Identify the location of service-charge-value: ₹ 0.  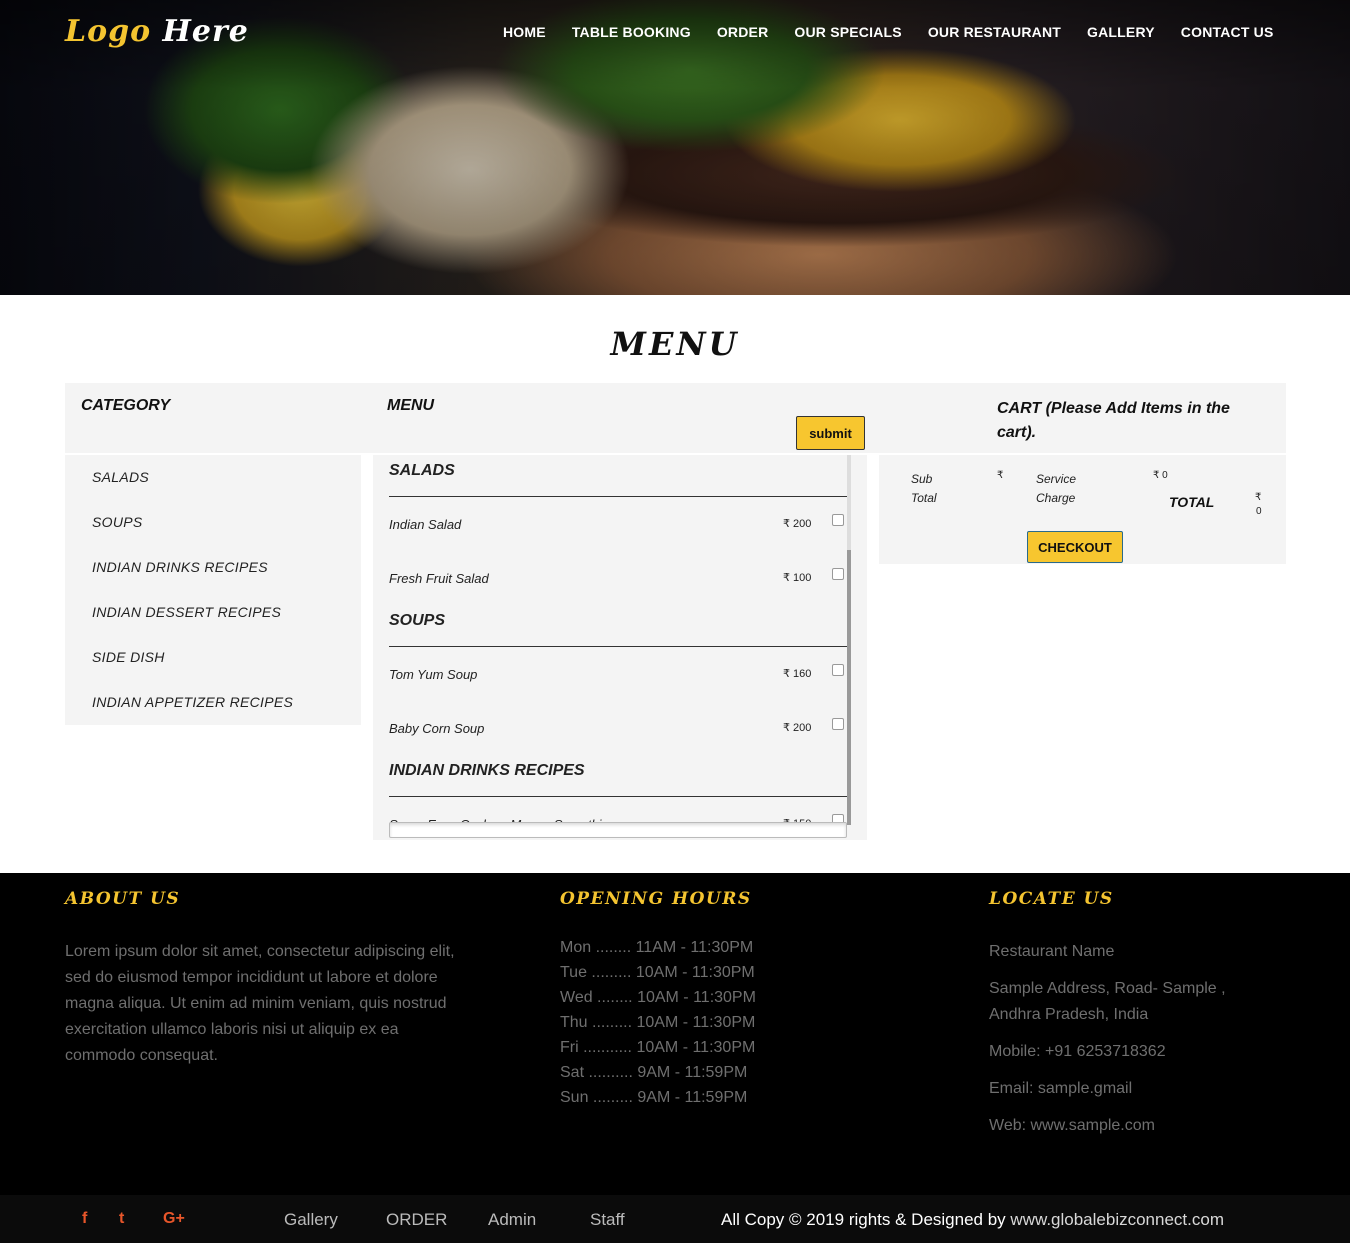
(1160, 475).